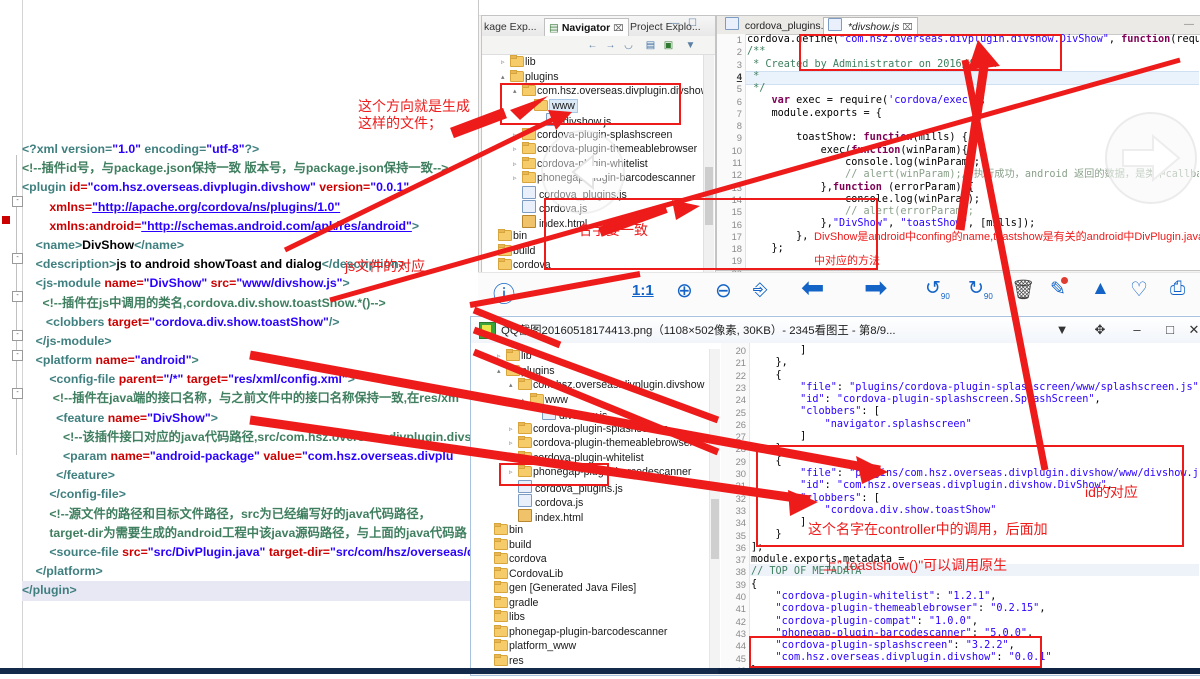 The height and width of the screenshot is (679, 1200). Describe the element at coordinates (1100, 289) in the screenshot. I see `upload-icon: ▲` at that location.